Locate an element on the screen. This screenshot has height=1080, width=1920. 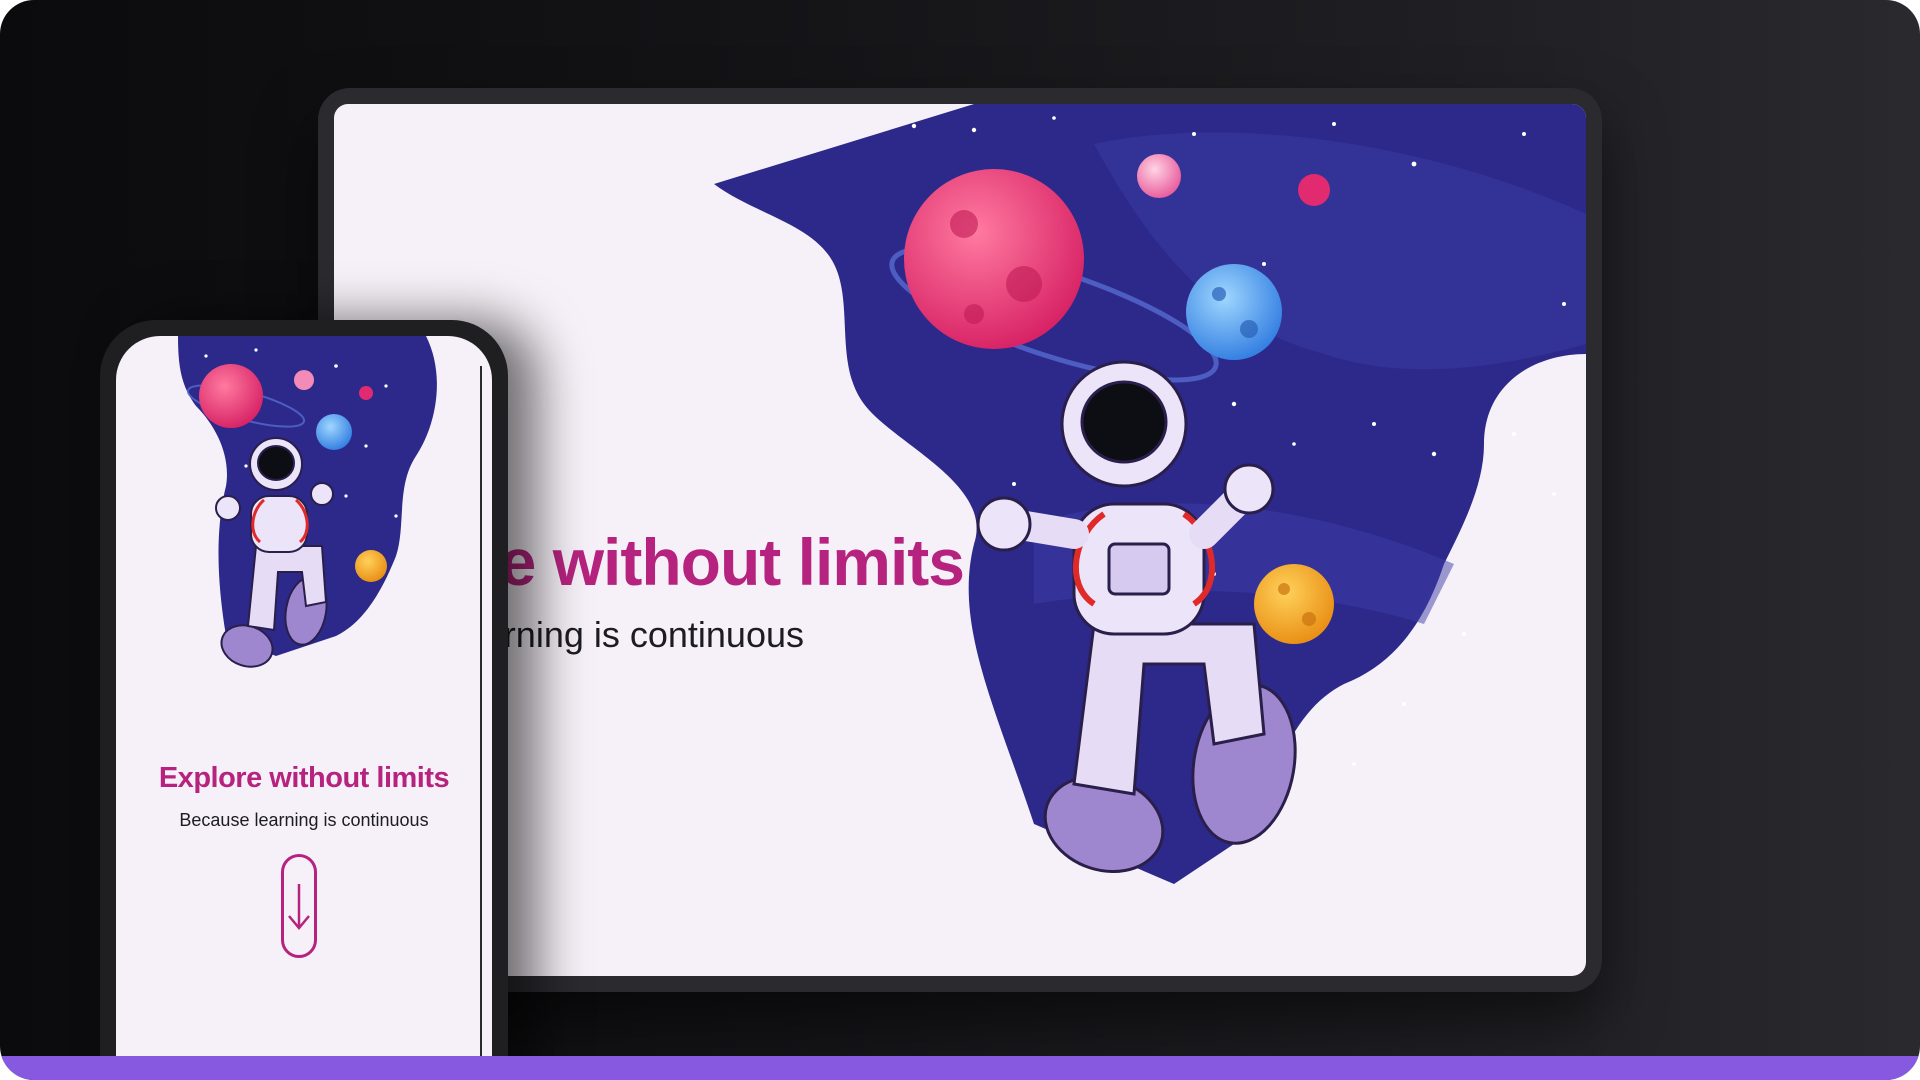
scrollbar is located at coordinates (481, 716).